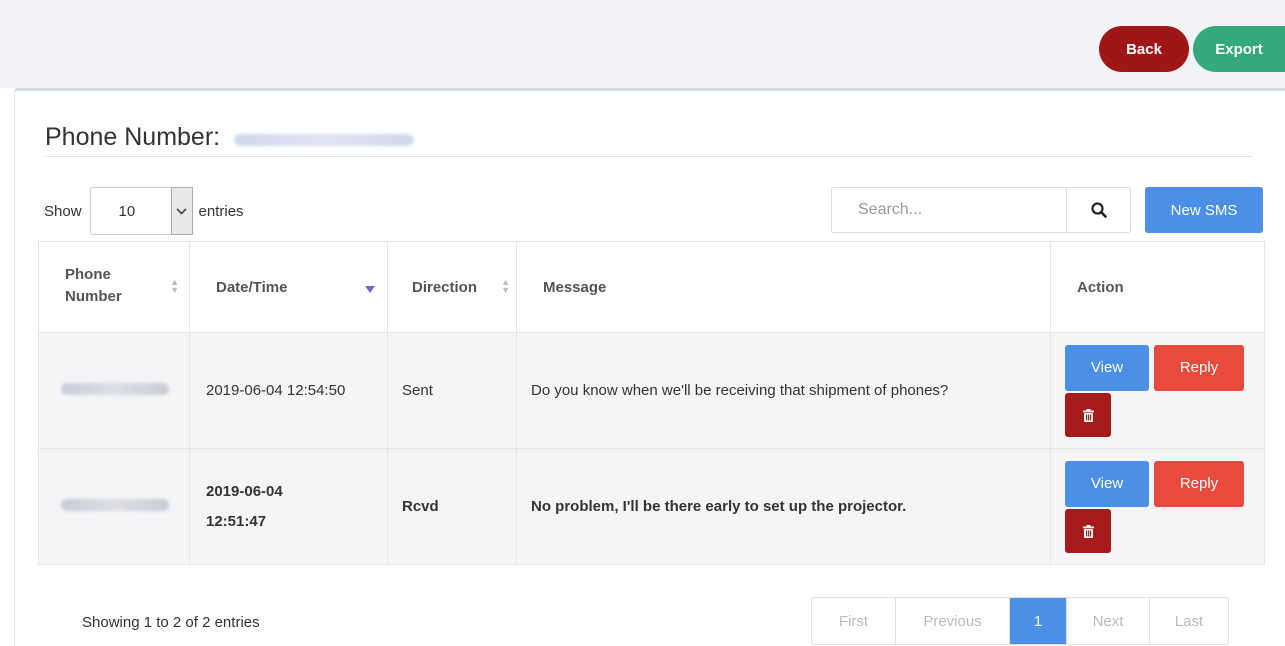 Image resolution: width=1285 pixels, height=646 pixels. I want to click on table-info: Showing 1 to 2 of 2 entries, so click(171, 622).